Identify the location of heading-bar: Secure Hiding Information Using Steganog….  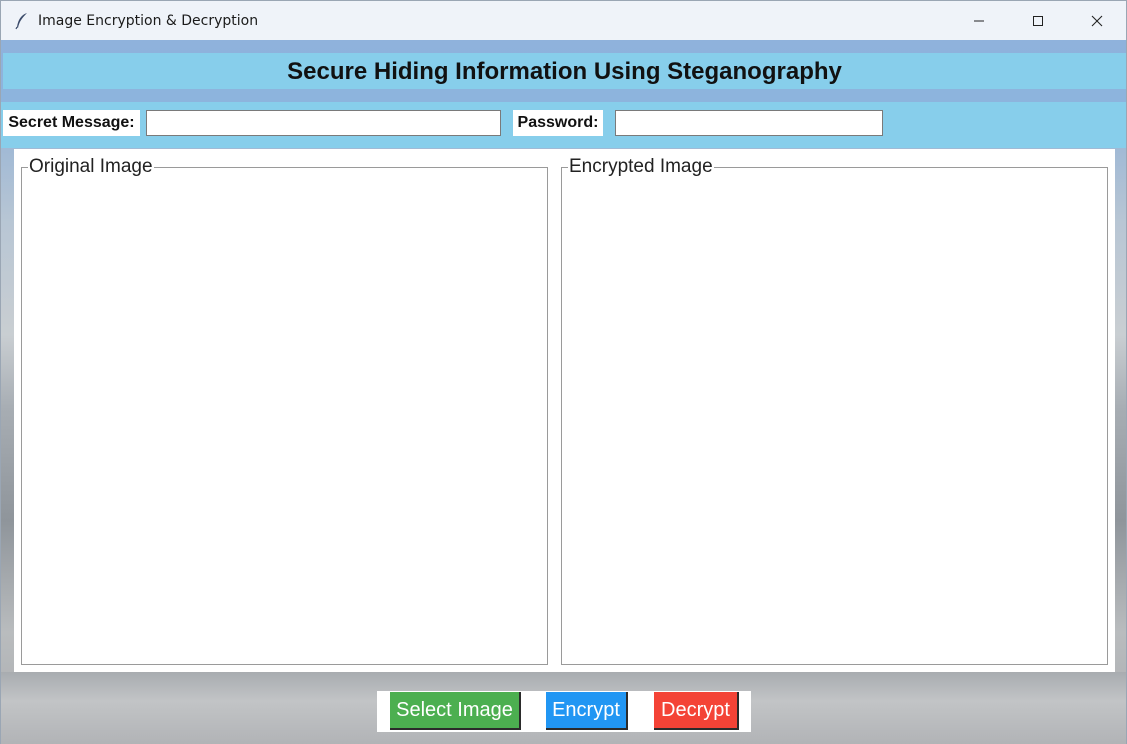
(564, 71).